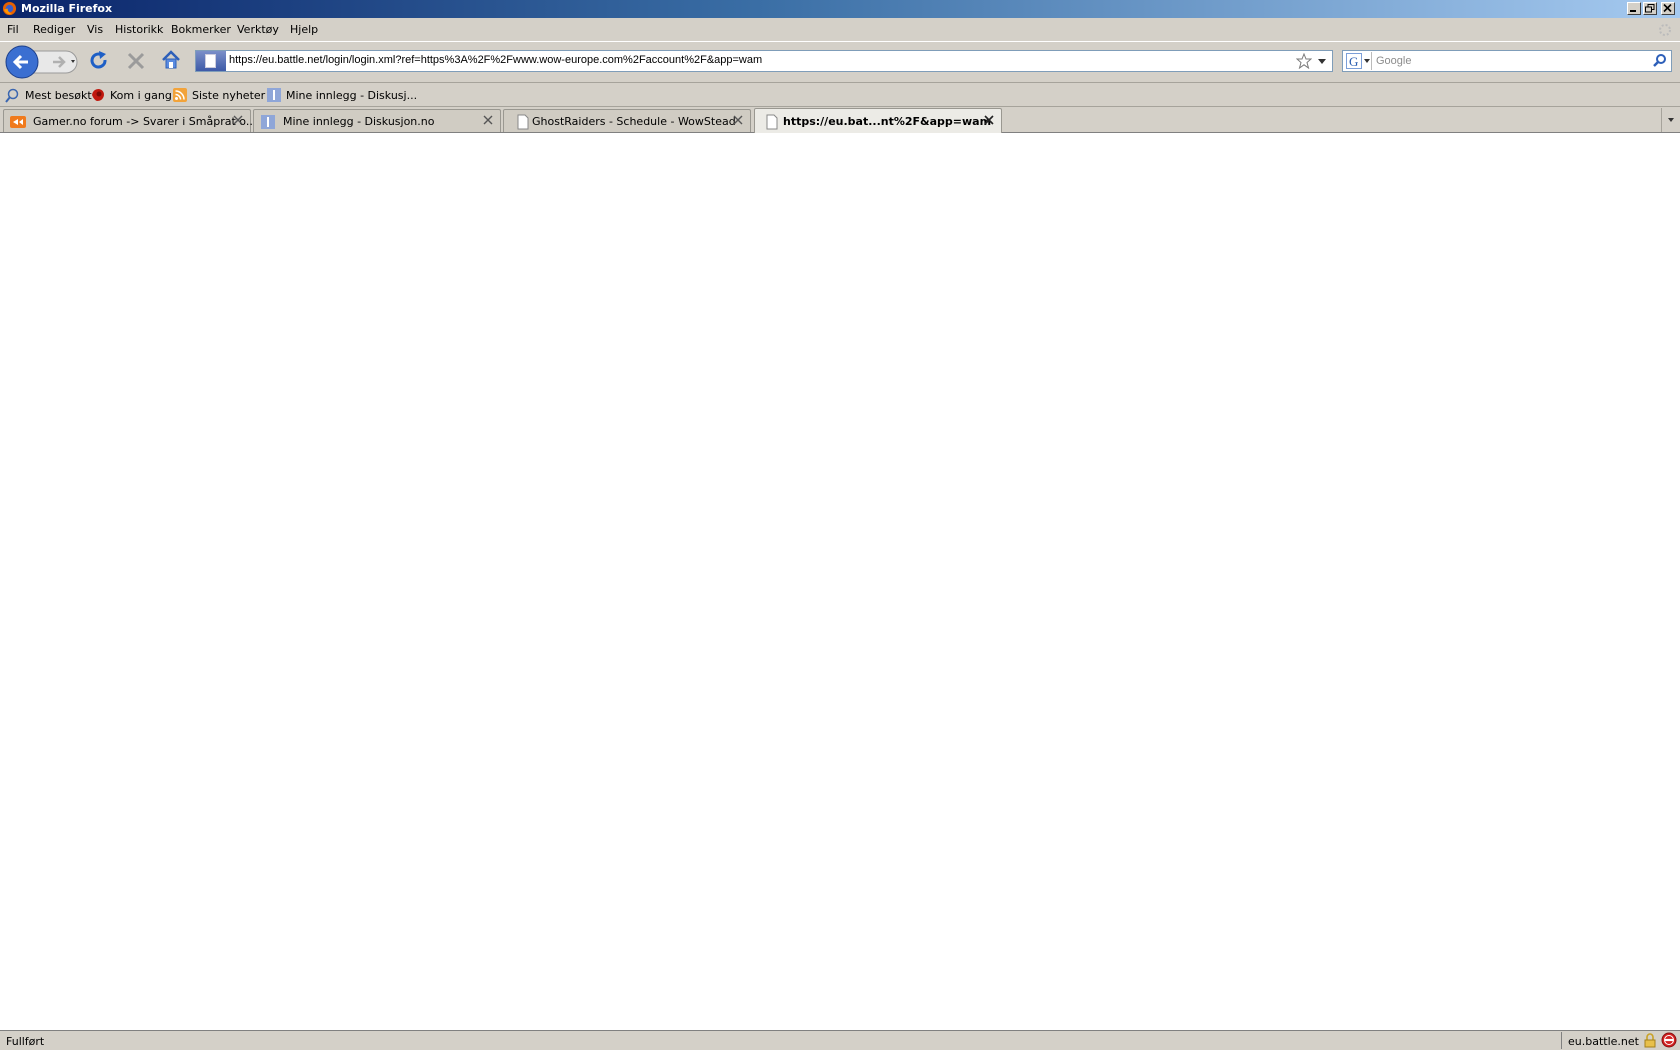 This screenshot has width=1680, height=1050. I want to click on addon-status-icon, so click(1669, 1040).